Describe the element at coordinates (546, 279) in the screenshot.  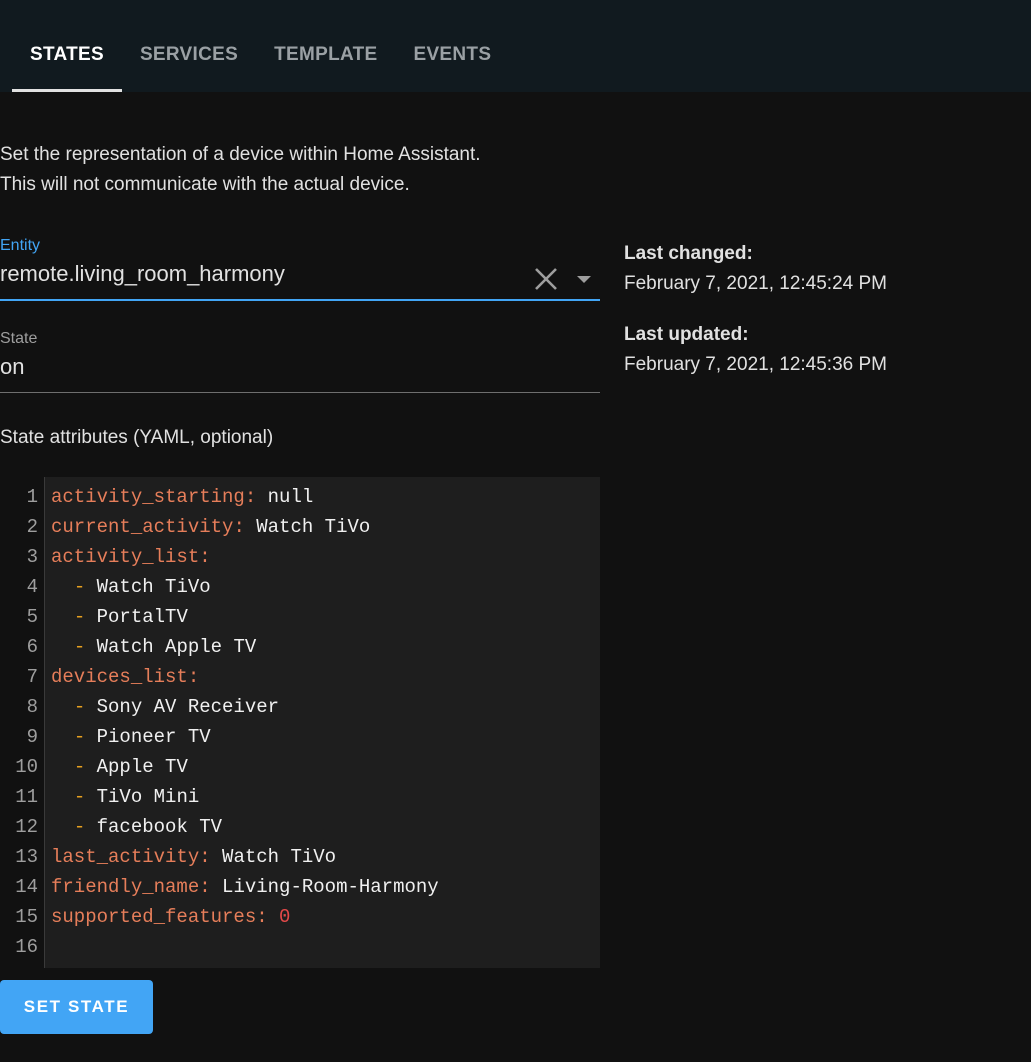
I see `close-icon` at that location.